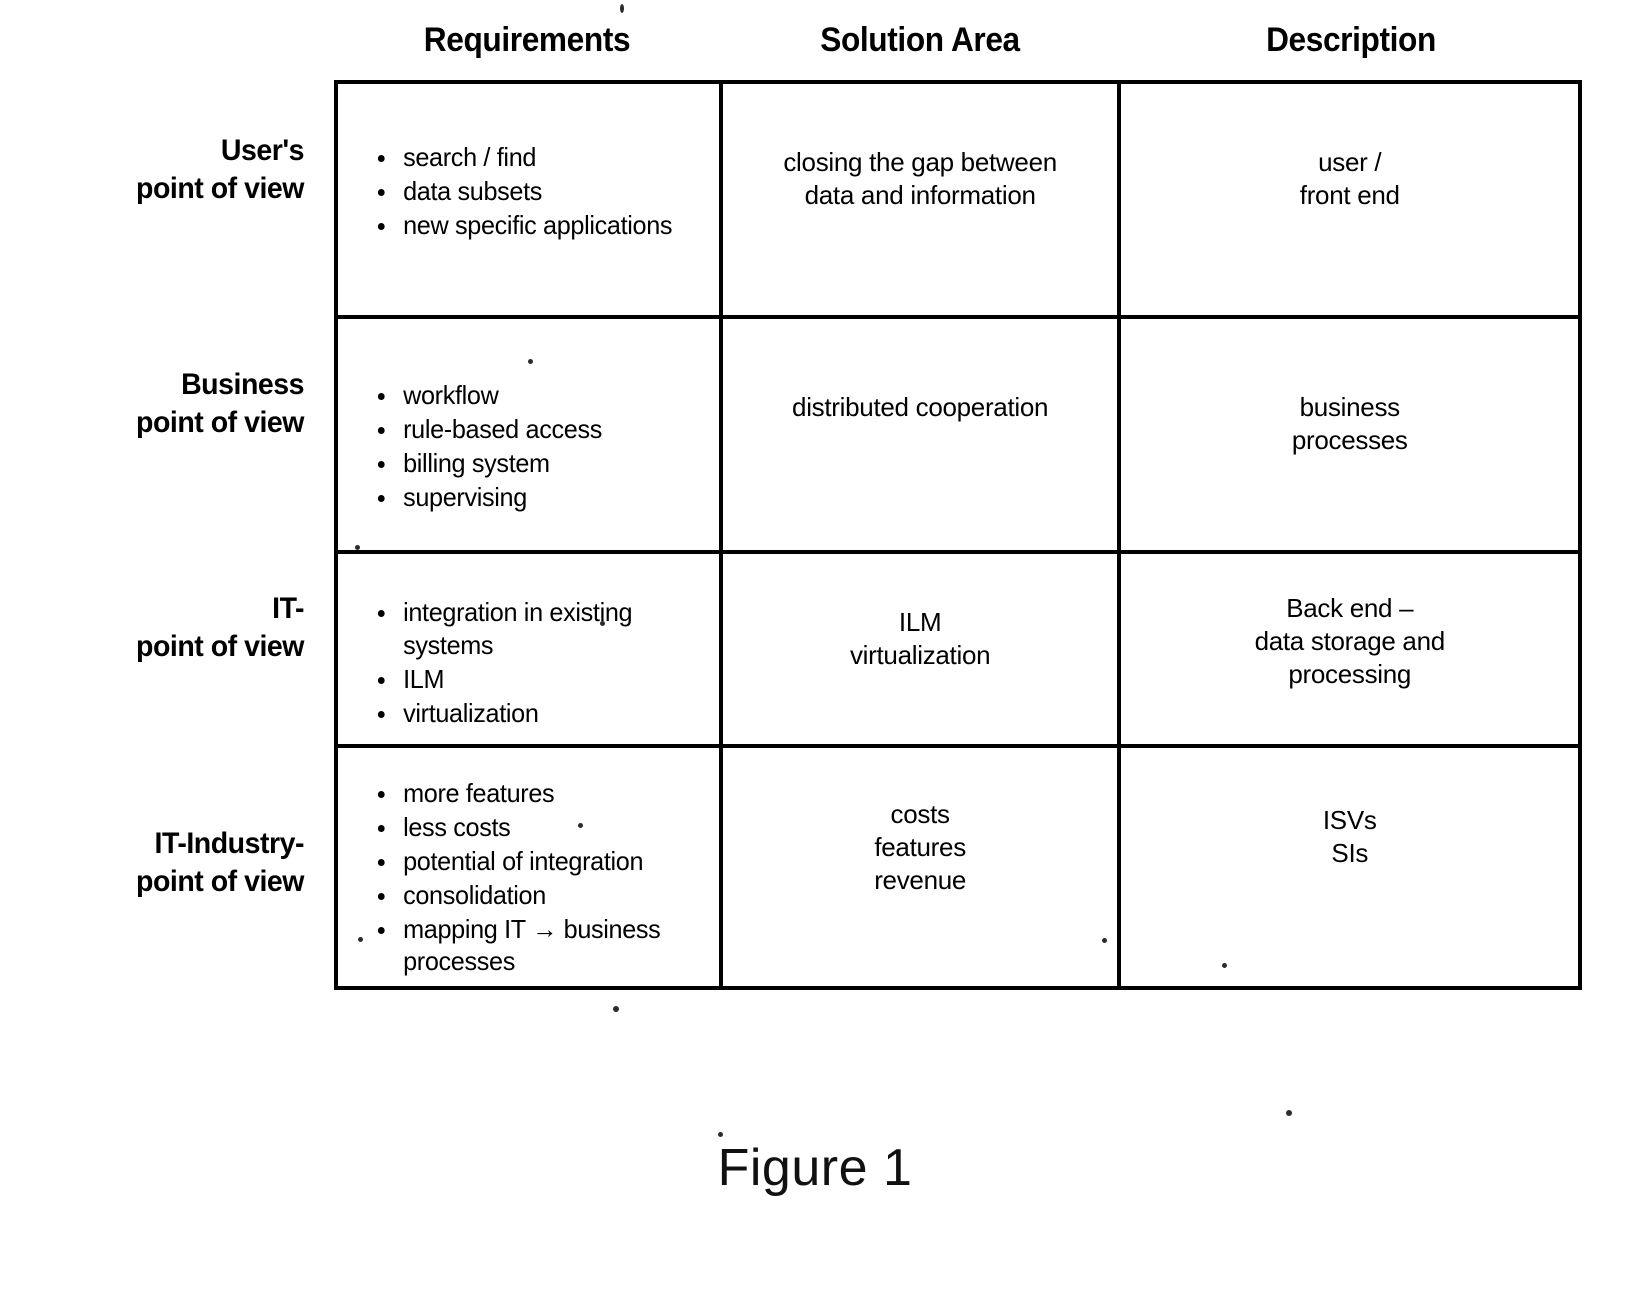  I want to click on table-column-headers: Requirements Solution Area Description, so click(958, 40).